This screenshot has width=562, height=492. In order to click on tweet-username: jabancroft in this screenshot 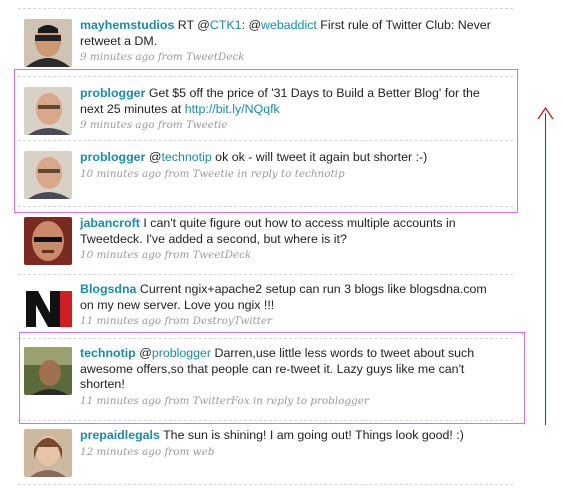, I will do `click(110, 223)`.